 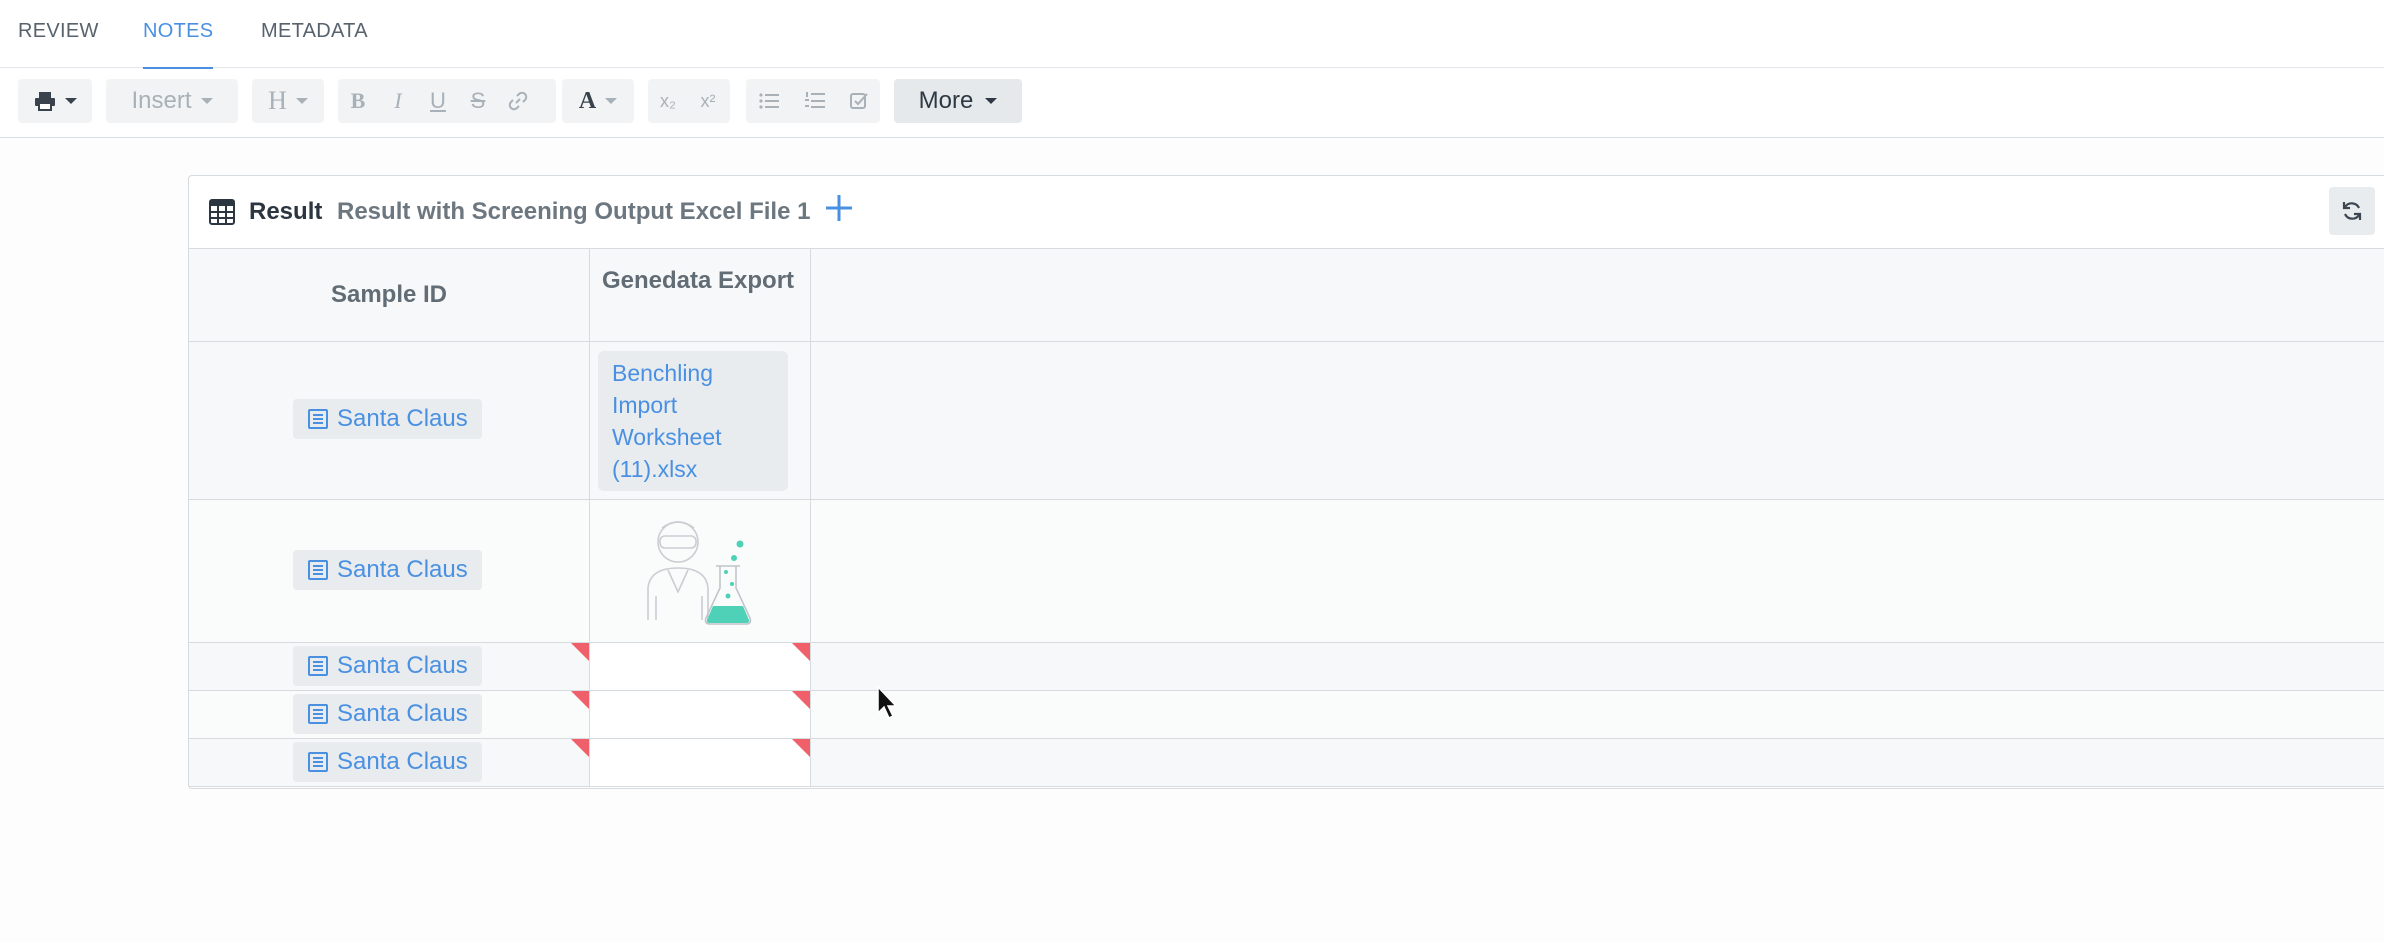 I want to click on scientist-illustration-icon, so click(x=699, y=573).